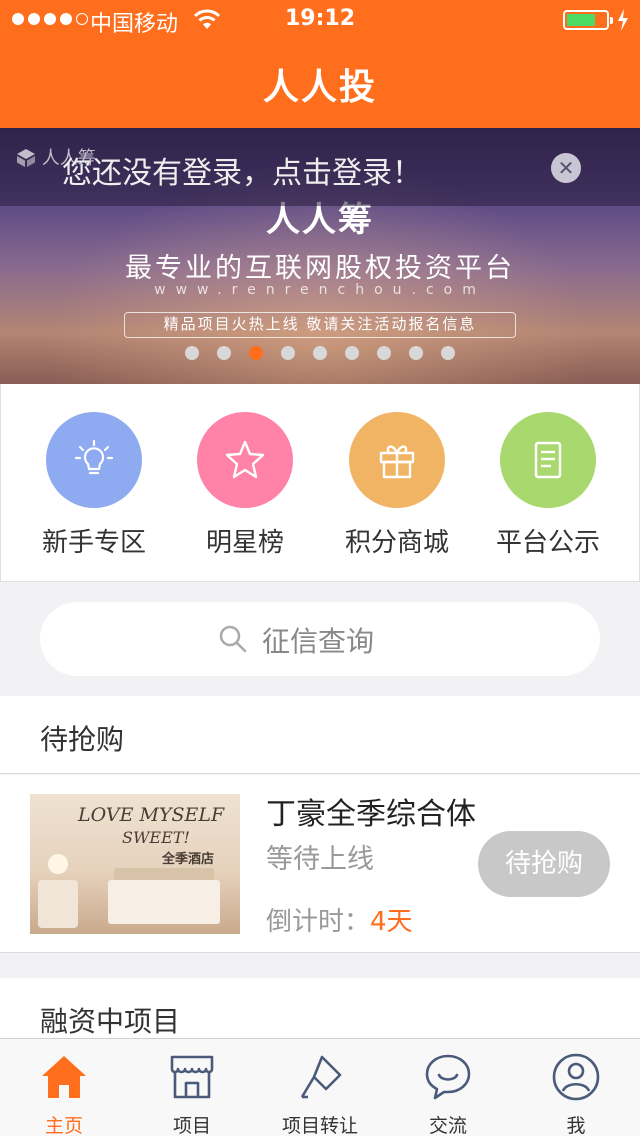  What do you see at coordinates (548, 460) in the screenshot?
I see `document-icon` at bounding box center [548, 460].